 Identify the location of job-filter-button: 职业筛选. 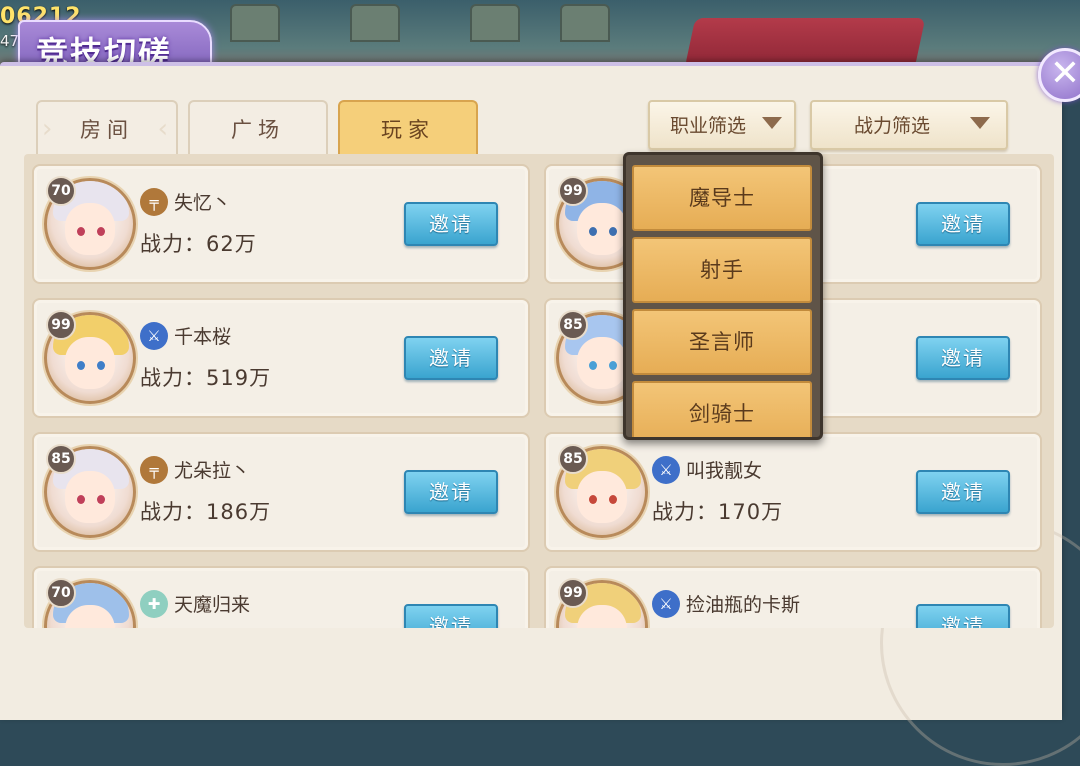
(722, 125).